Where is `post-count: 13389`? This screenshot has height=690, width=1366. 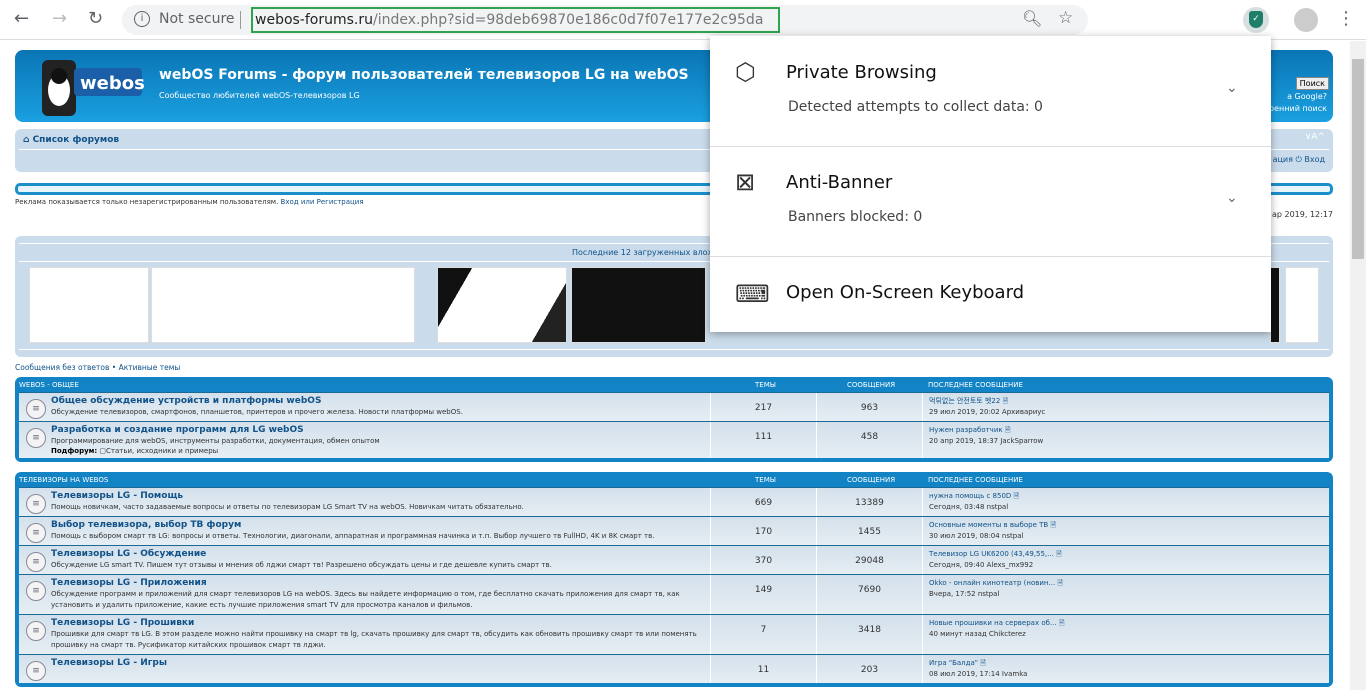
post-count: 13389 is located at coordinates (870, 502).